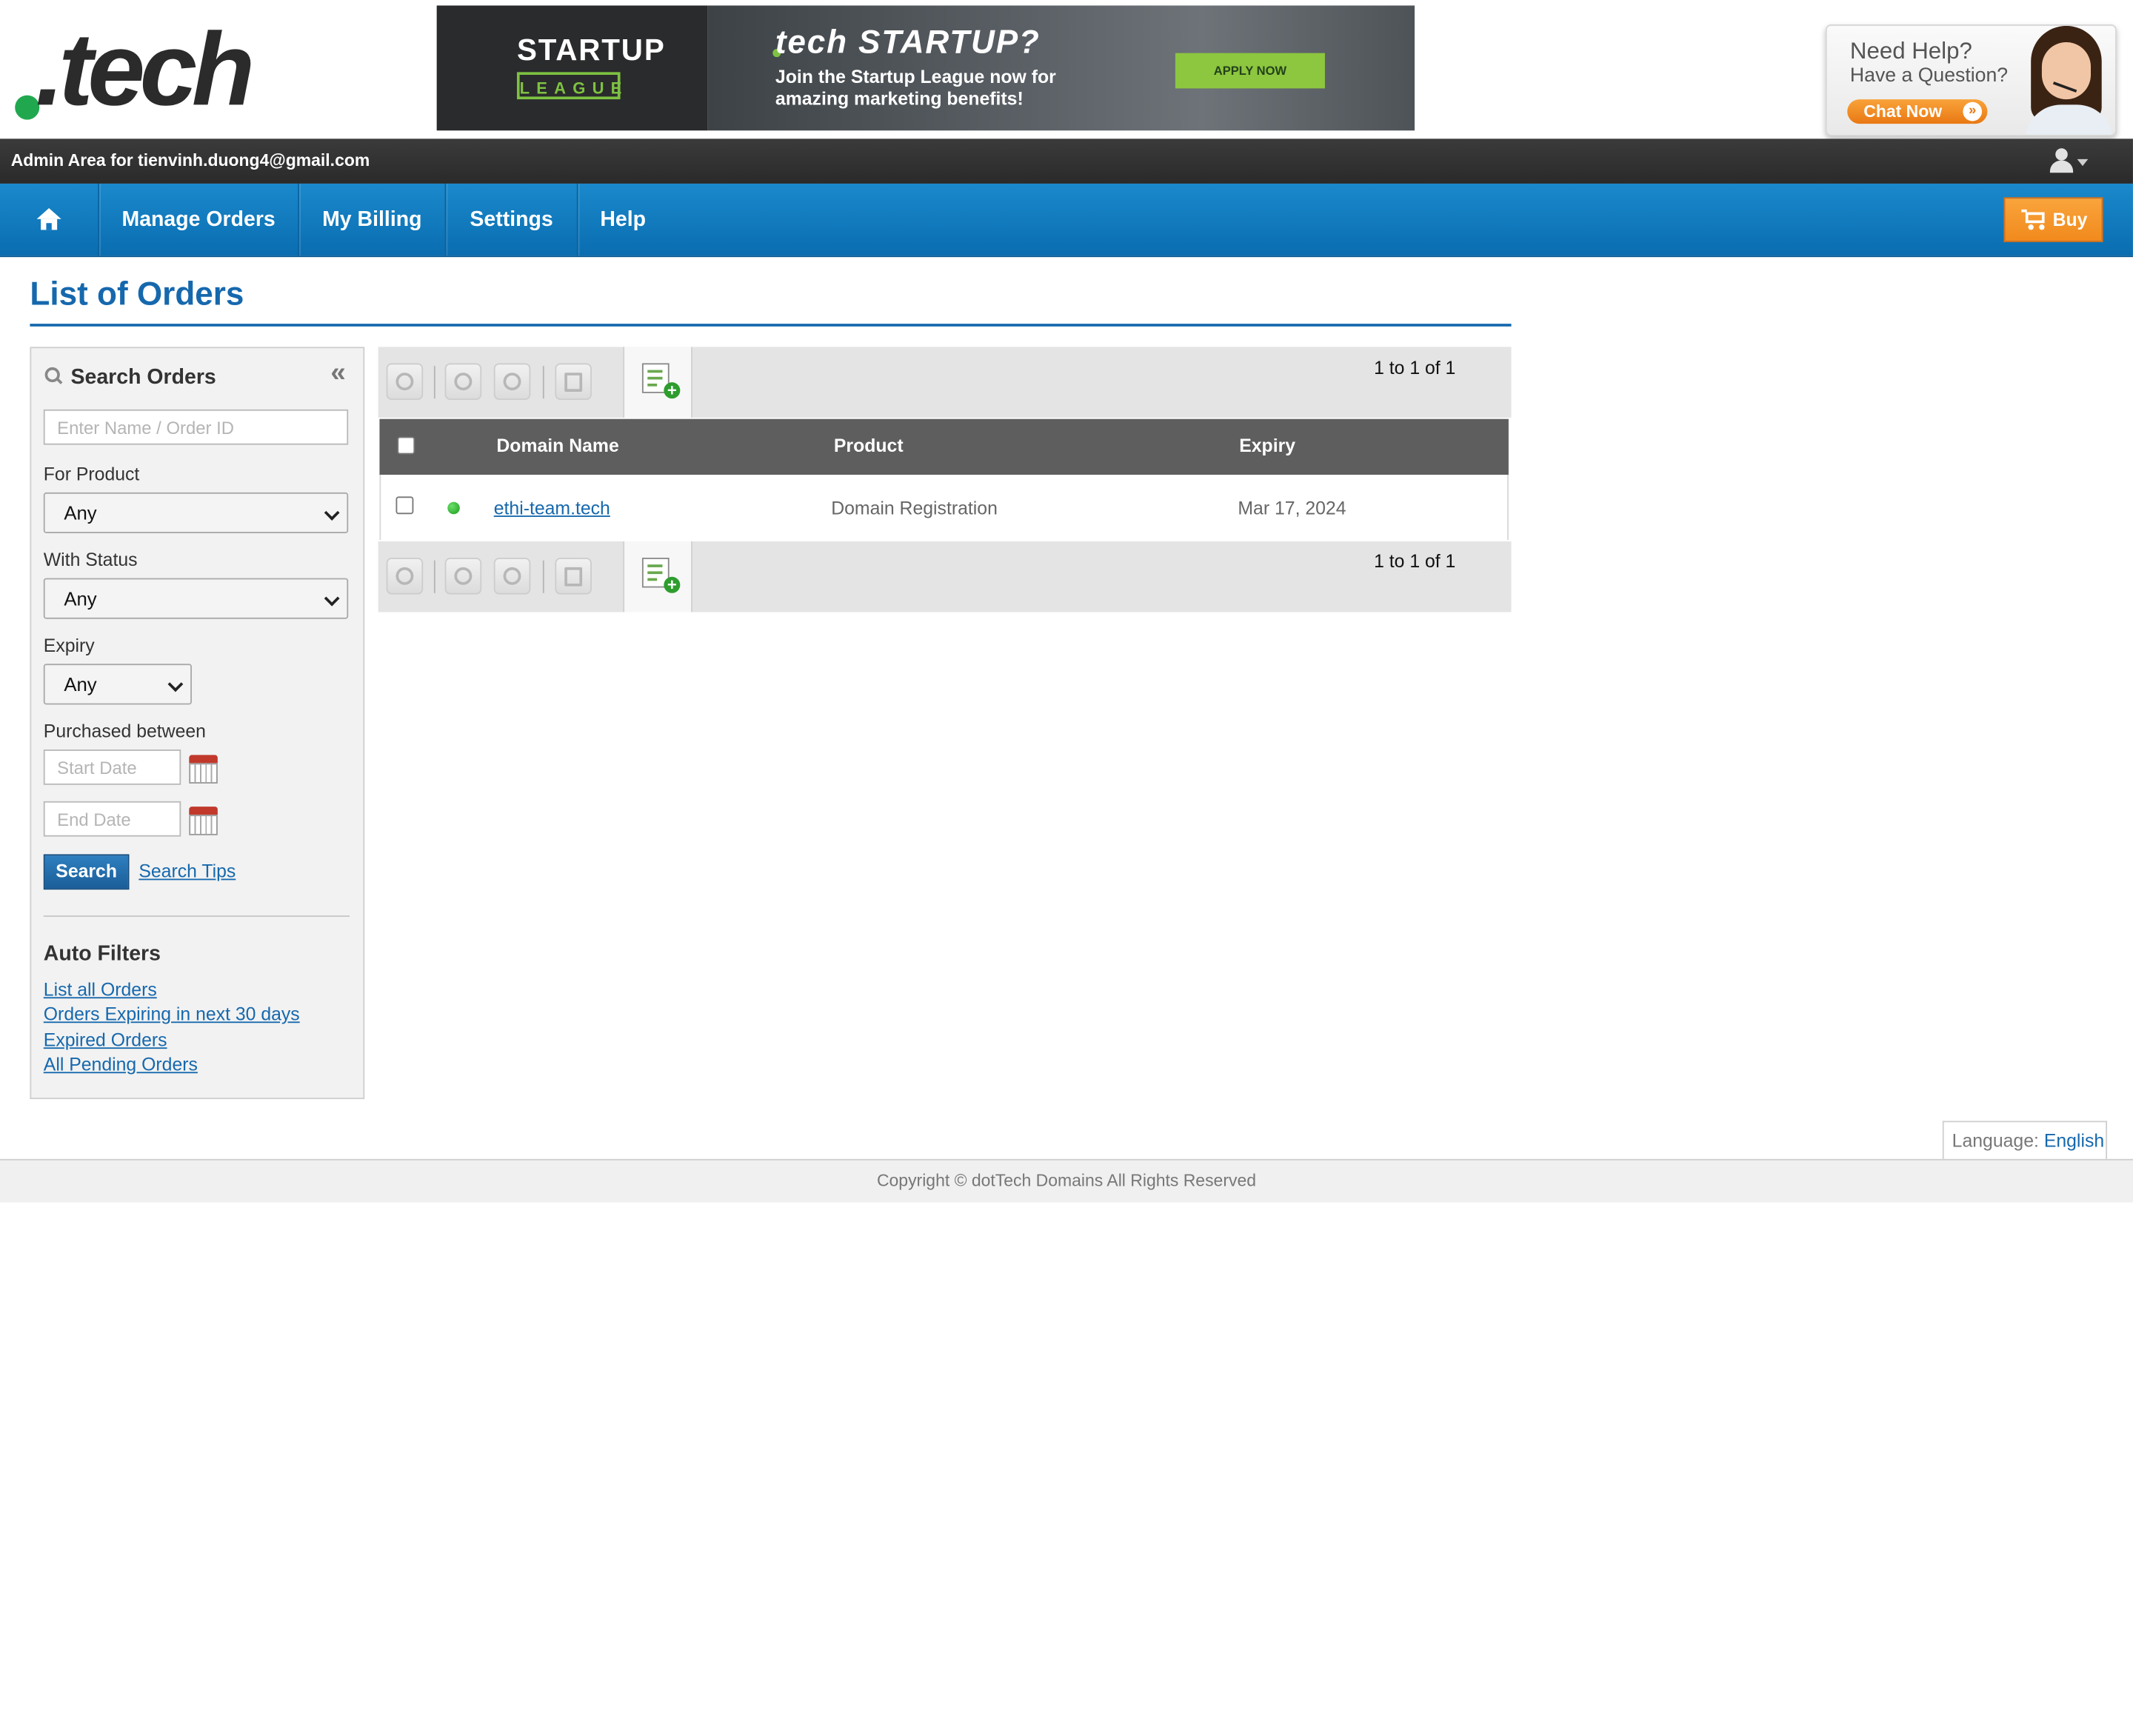 This screenshot has height=1736, width=2133. What do you see at coordinates (1267, 446) in the screenshot?
I see `column-expiry: Expiry` at bounding box center [1267, 446].